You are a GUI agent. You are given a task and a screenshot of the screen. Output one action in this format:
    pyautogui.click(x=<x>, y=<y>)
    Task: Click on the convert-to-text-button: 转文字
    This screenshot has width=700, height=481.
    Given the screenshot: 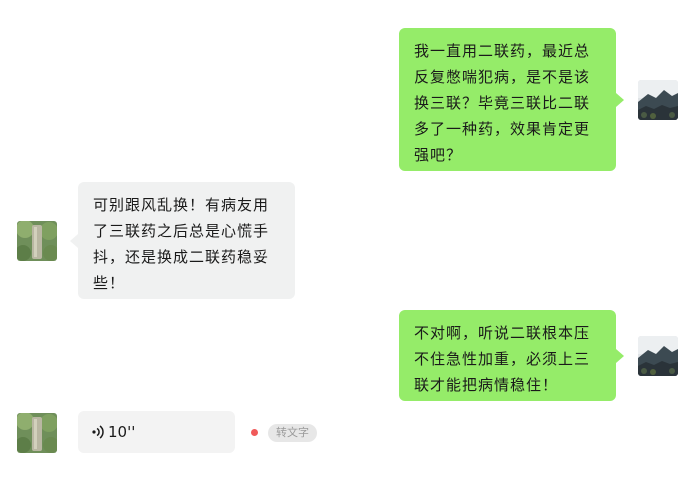 What is the action you would take?
    pyautogui.click(x=292, y=433)
    